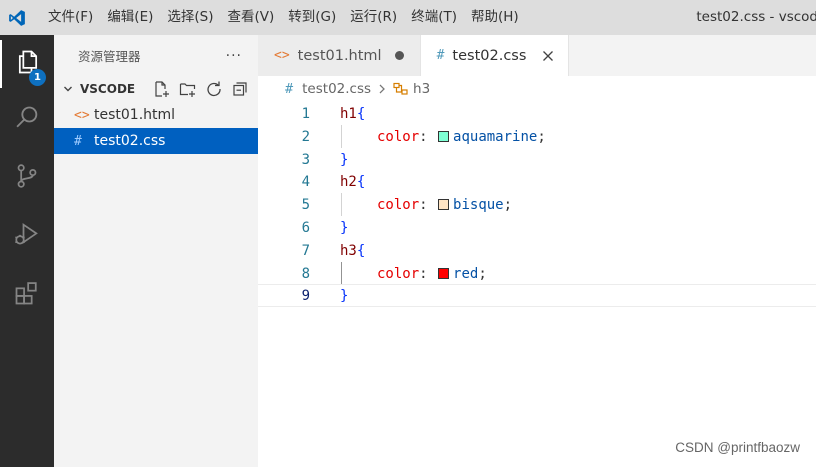 The width and height of the screenshot is (816, 467). What do you see at coordinates (495, 136) in the screenshot?
I see `css-value: aquamarine` at bounding box center [495, 136].